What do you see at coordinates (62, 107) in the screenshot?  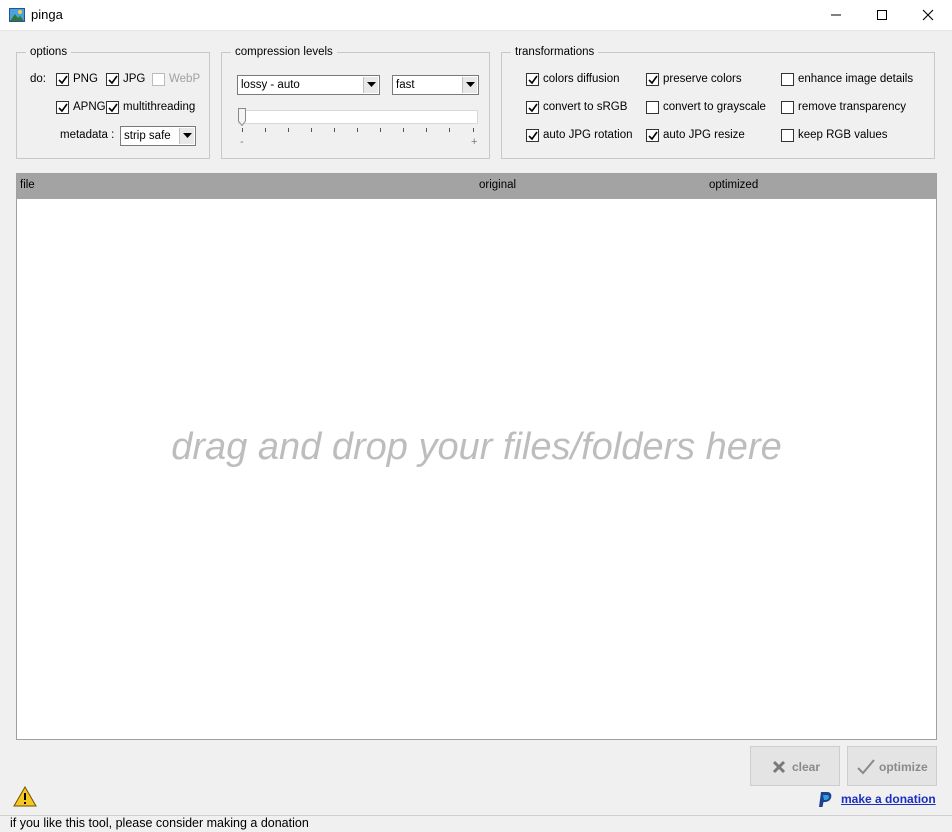 I see `apng-checkbox` at bounding box center [62, 107].